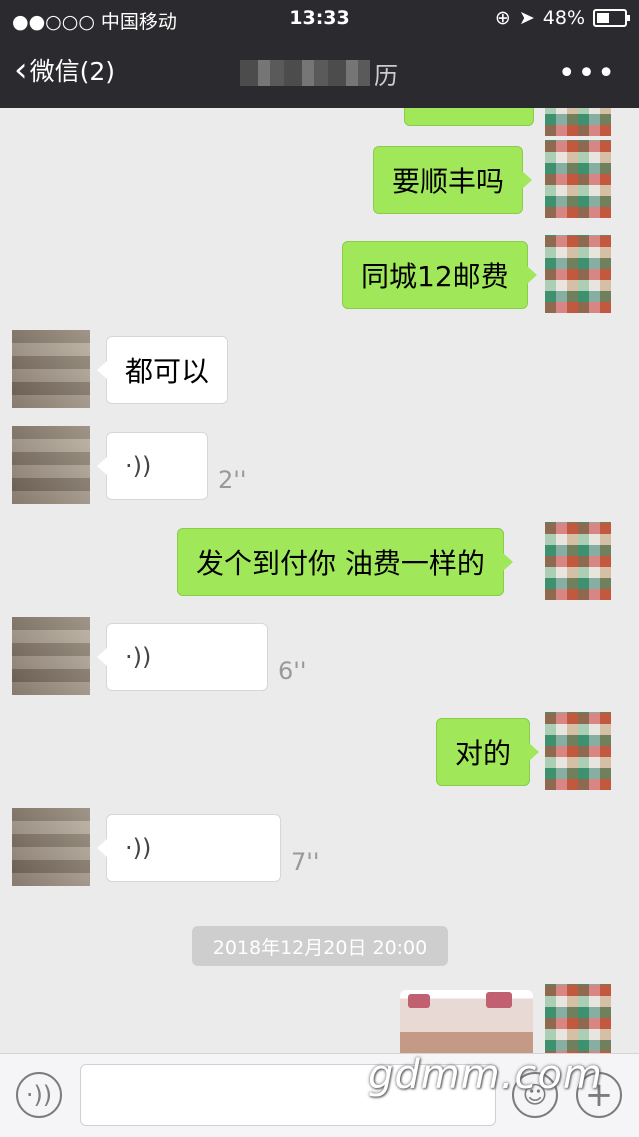  I want to click on message-text: 同城12邮费, so click(435, 276).